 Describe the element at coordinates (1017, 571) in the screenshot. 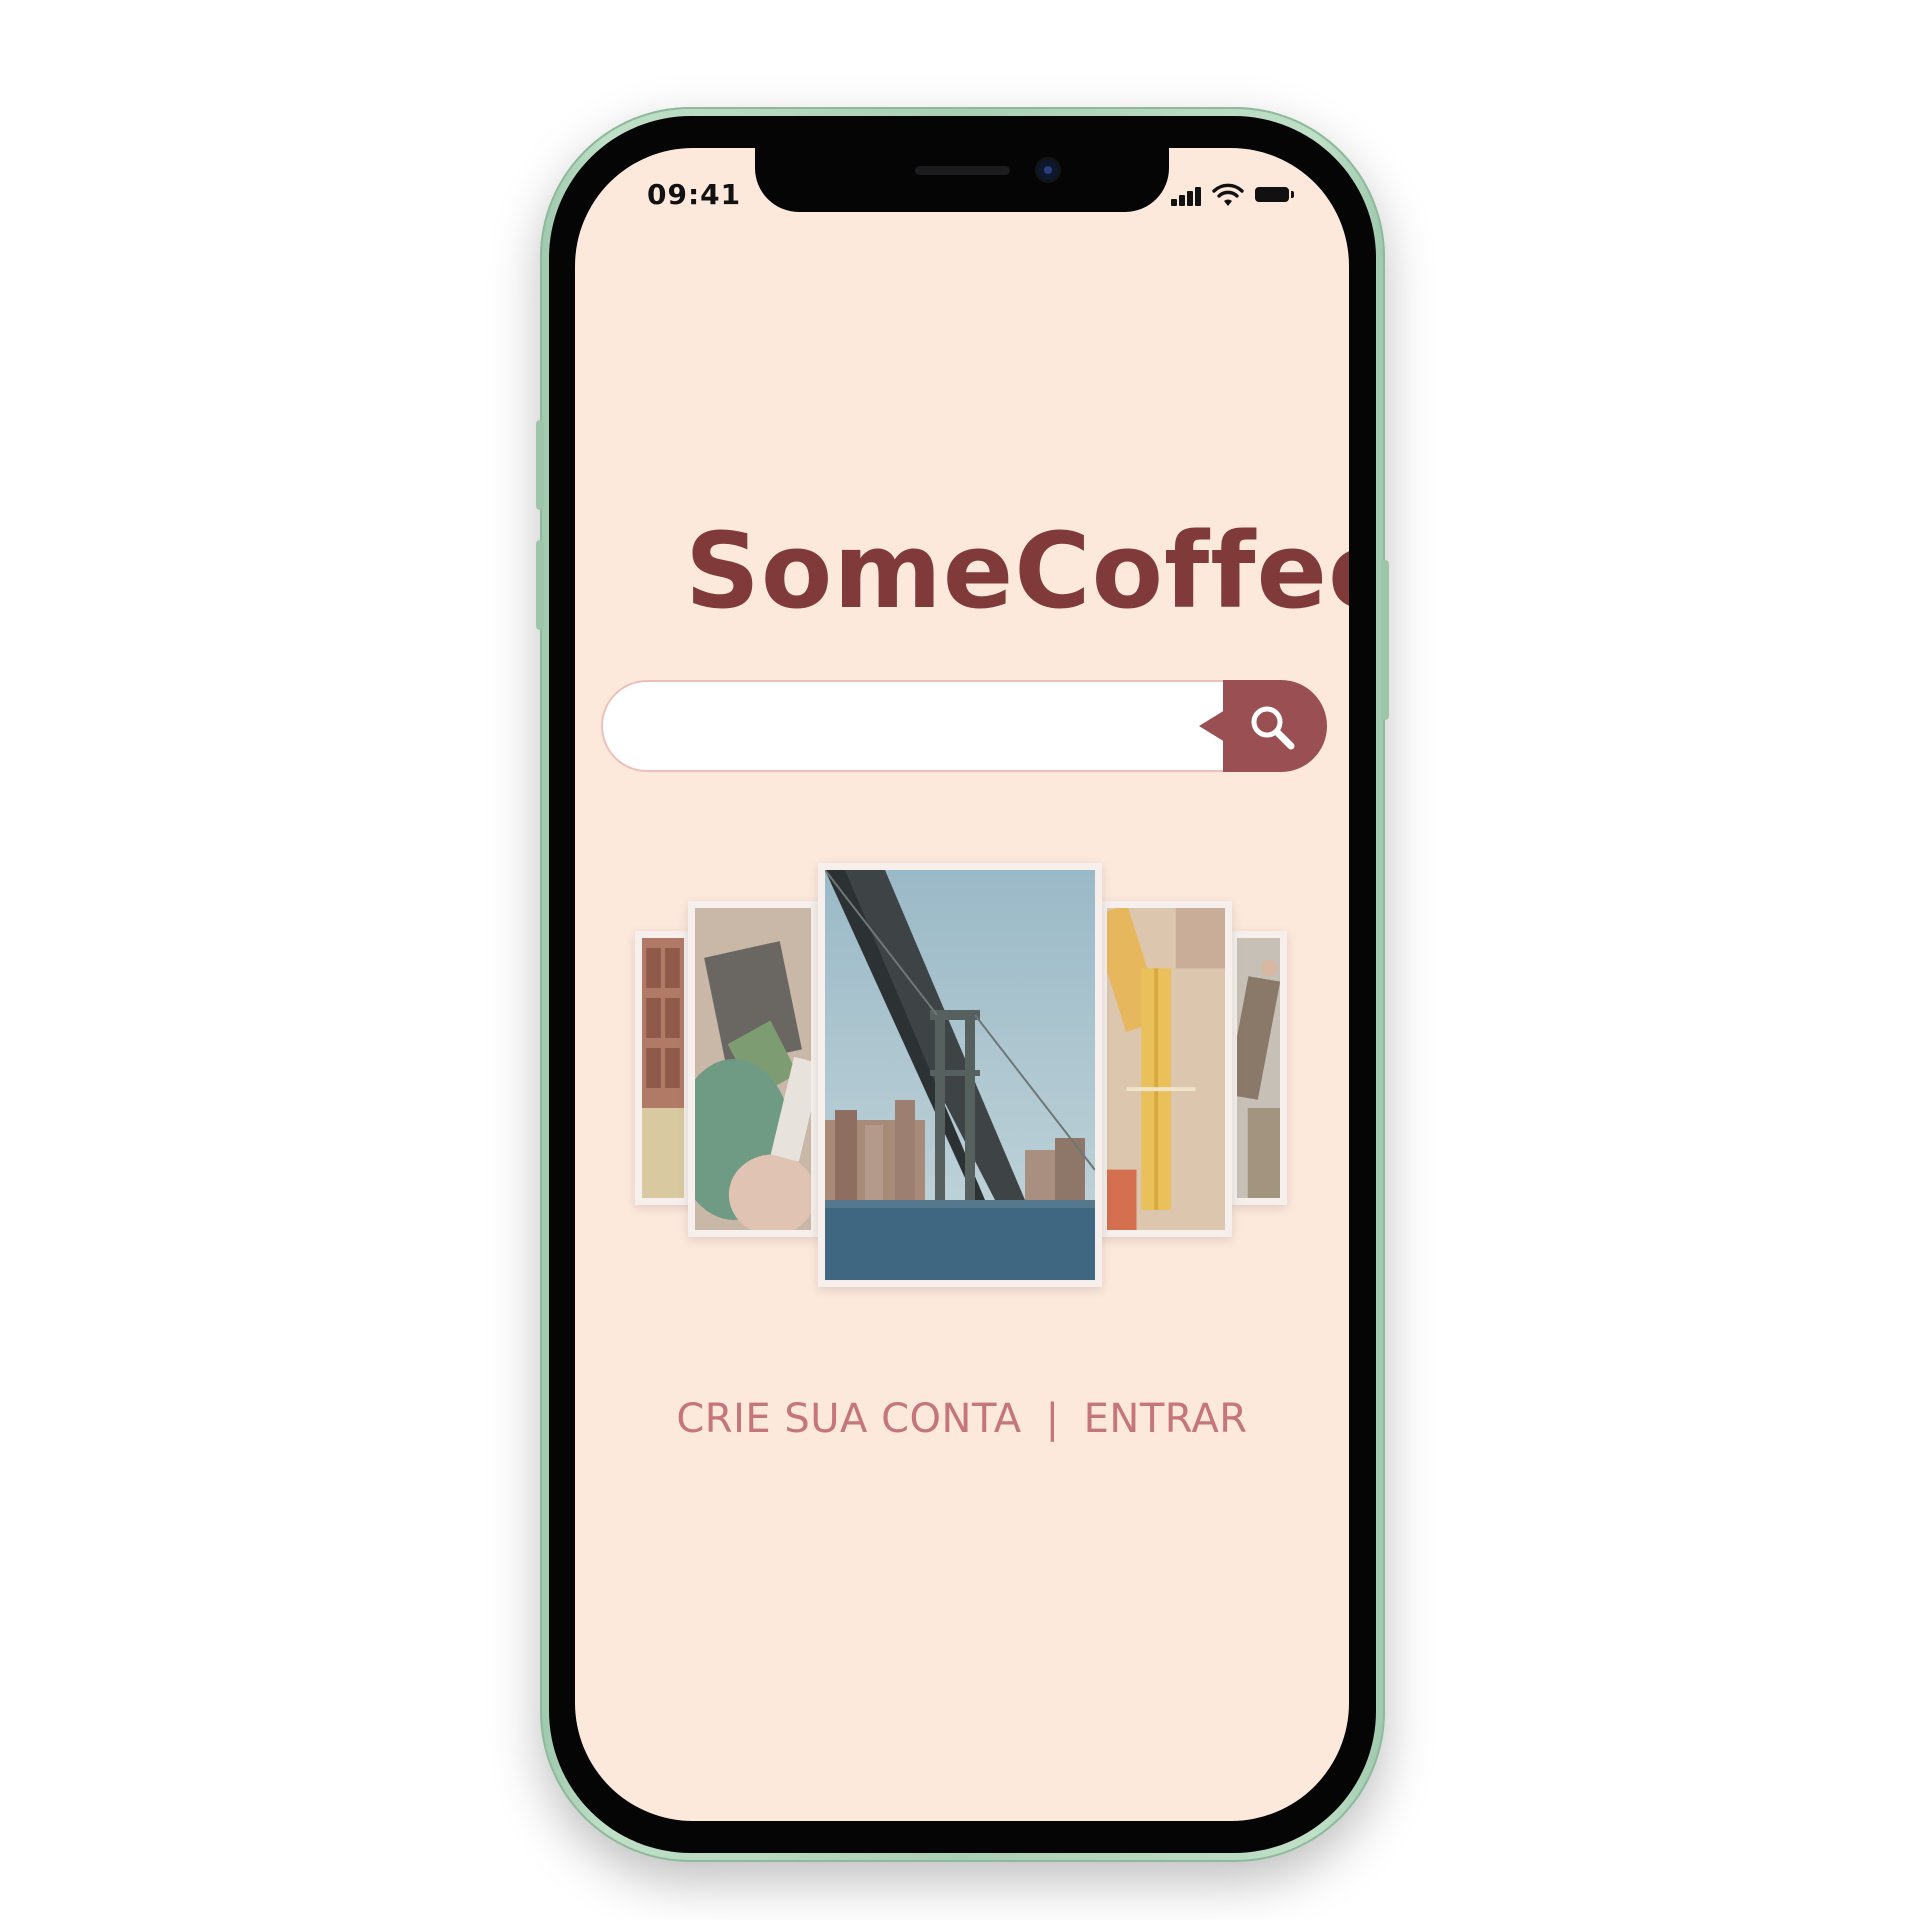

I see `app-logo: SomeCoffee` at that location.